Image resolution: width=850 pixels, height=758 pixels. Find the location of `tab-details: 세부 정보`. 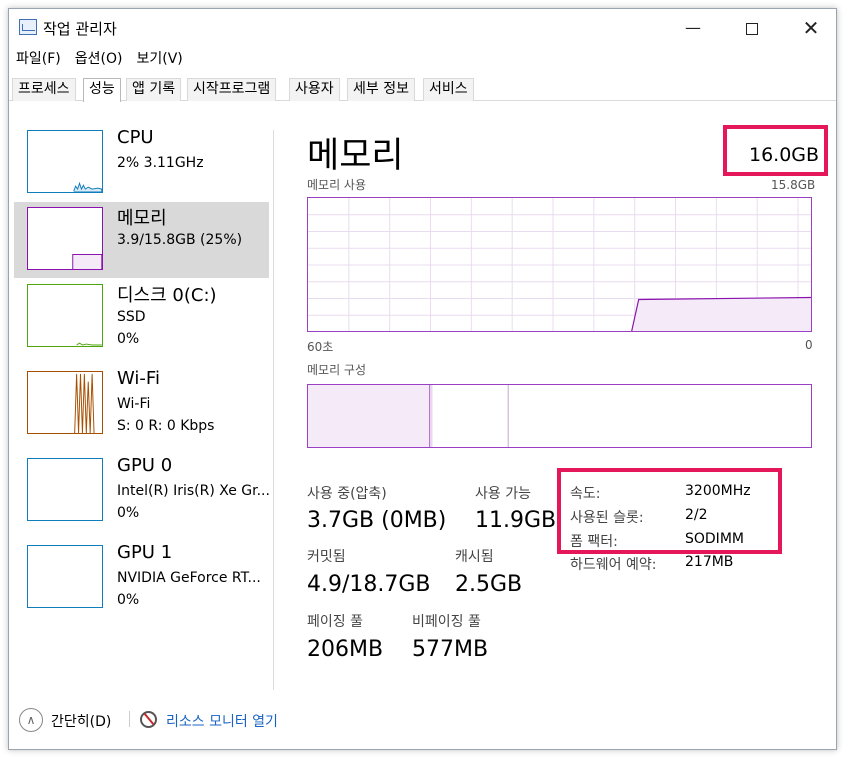

tab-details: 세부 정보 is located at coordinates (381, 89).